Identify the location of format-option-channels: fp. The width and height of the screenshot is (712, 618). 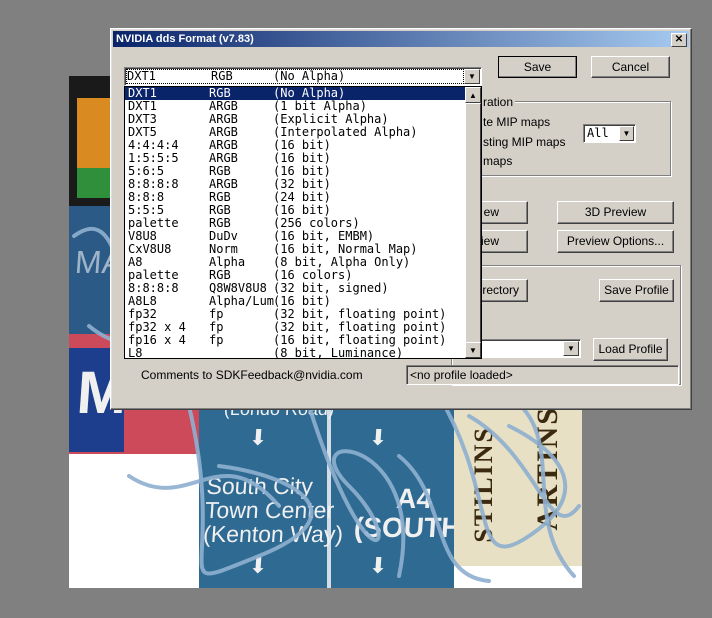
(216, 340).